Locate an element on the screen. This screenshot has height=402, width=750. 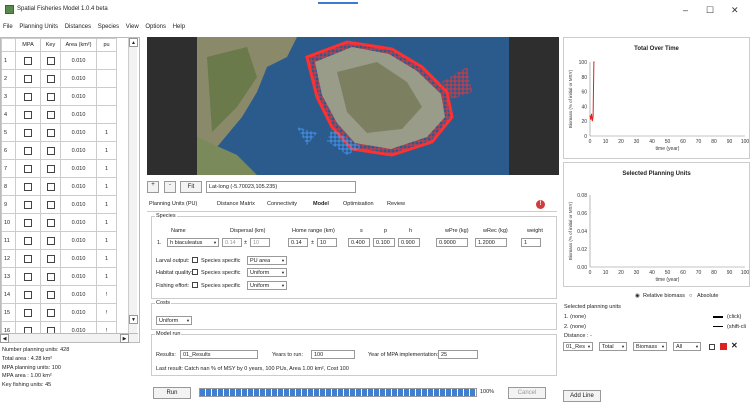
menu-species: Species is located at coordinates (108, 27).